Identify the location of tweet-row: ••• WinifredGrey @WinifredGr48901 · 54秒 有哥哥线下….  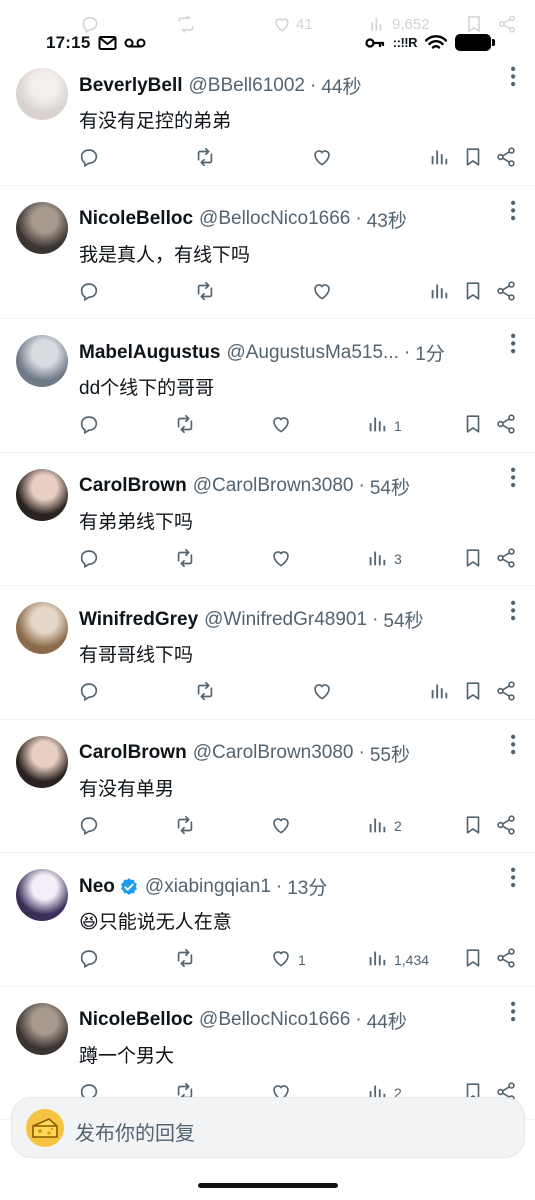
(267, 653).